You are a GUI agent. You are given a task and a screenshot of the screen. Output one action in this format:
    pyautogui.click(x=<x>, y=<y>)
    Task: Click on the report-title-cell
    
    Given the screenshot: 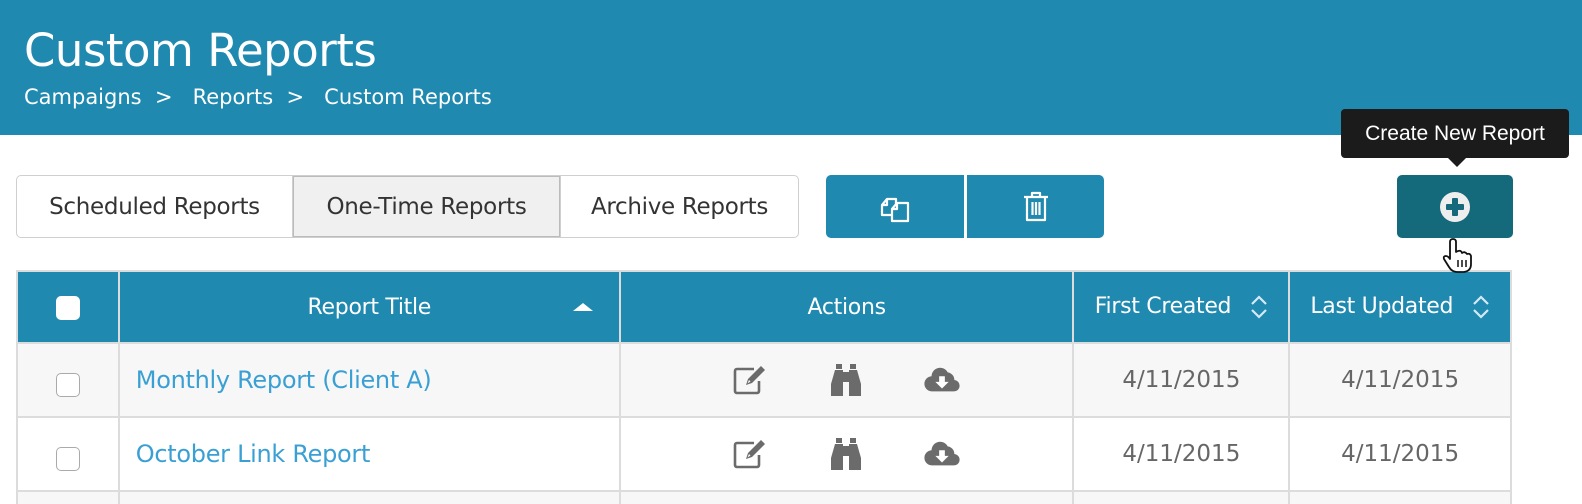 What is the action you would take?
    pyautogui.click(x=369, y=497)
    